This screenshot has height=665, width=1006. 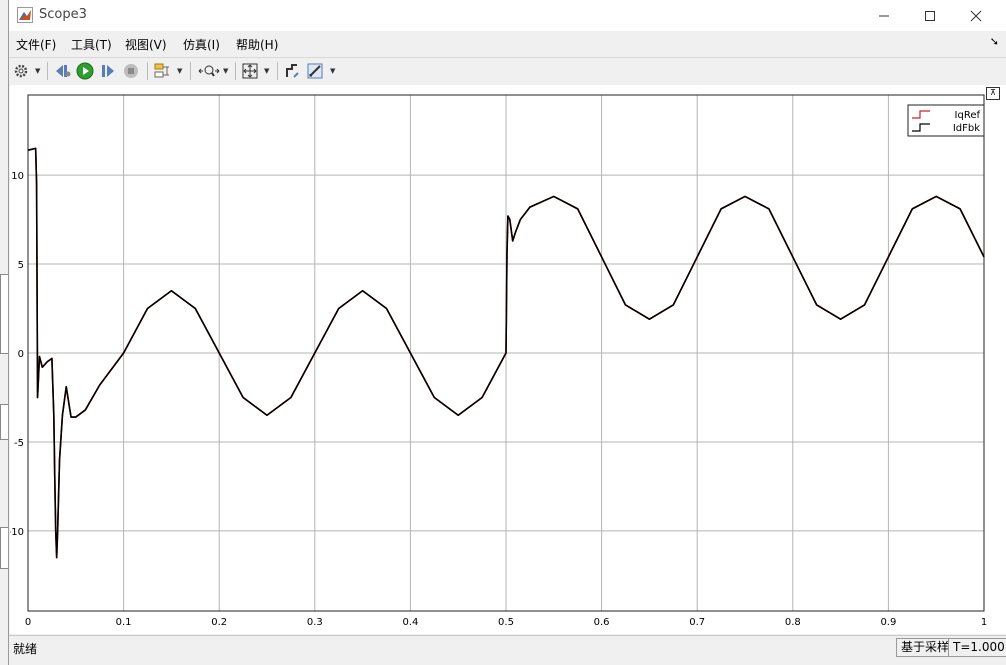 I want to click on style-icon, so click(x=292, y=71).